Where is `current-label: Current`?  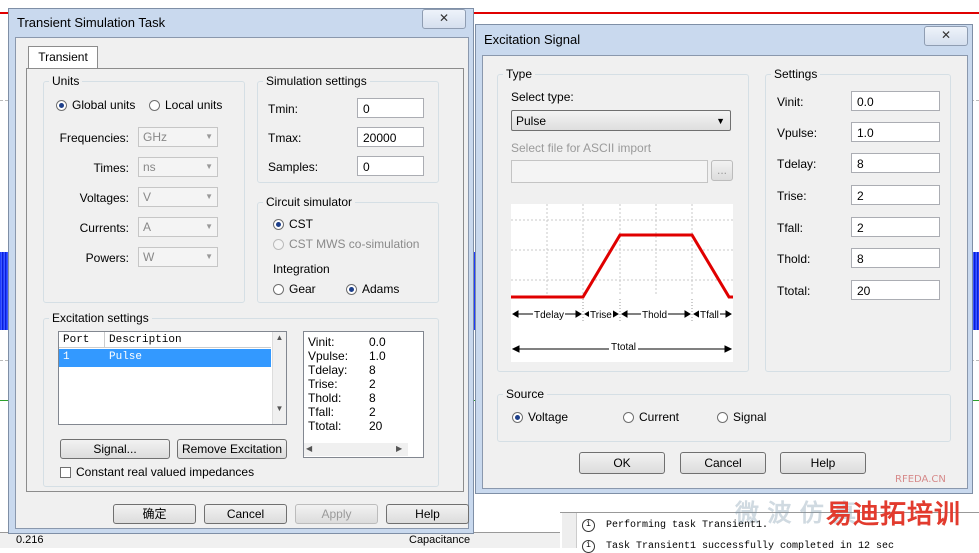 current-label: Current is located at coordinates (659, 417).